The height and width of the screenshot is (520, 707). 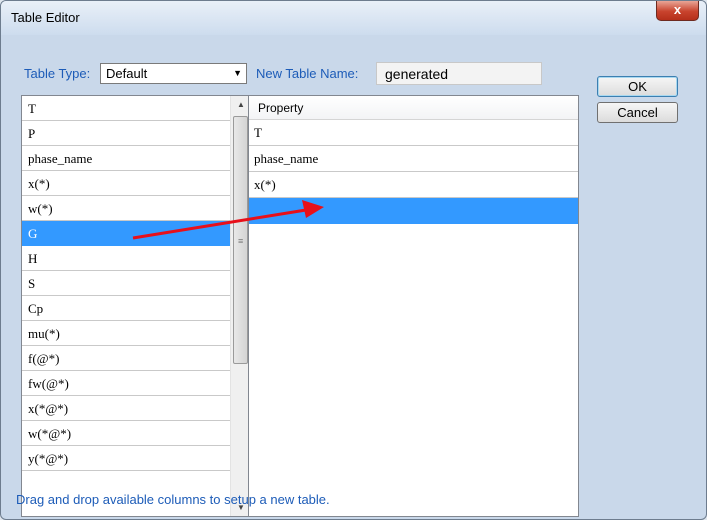 What do you see at coordinates (228, 220) in the screenshot?
I see `drag-arrow-icon` at bounding box center [228, 220].